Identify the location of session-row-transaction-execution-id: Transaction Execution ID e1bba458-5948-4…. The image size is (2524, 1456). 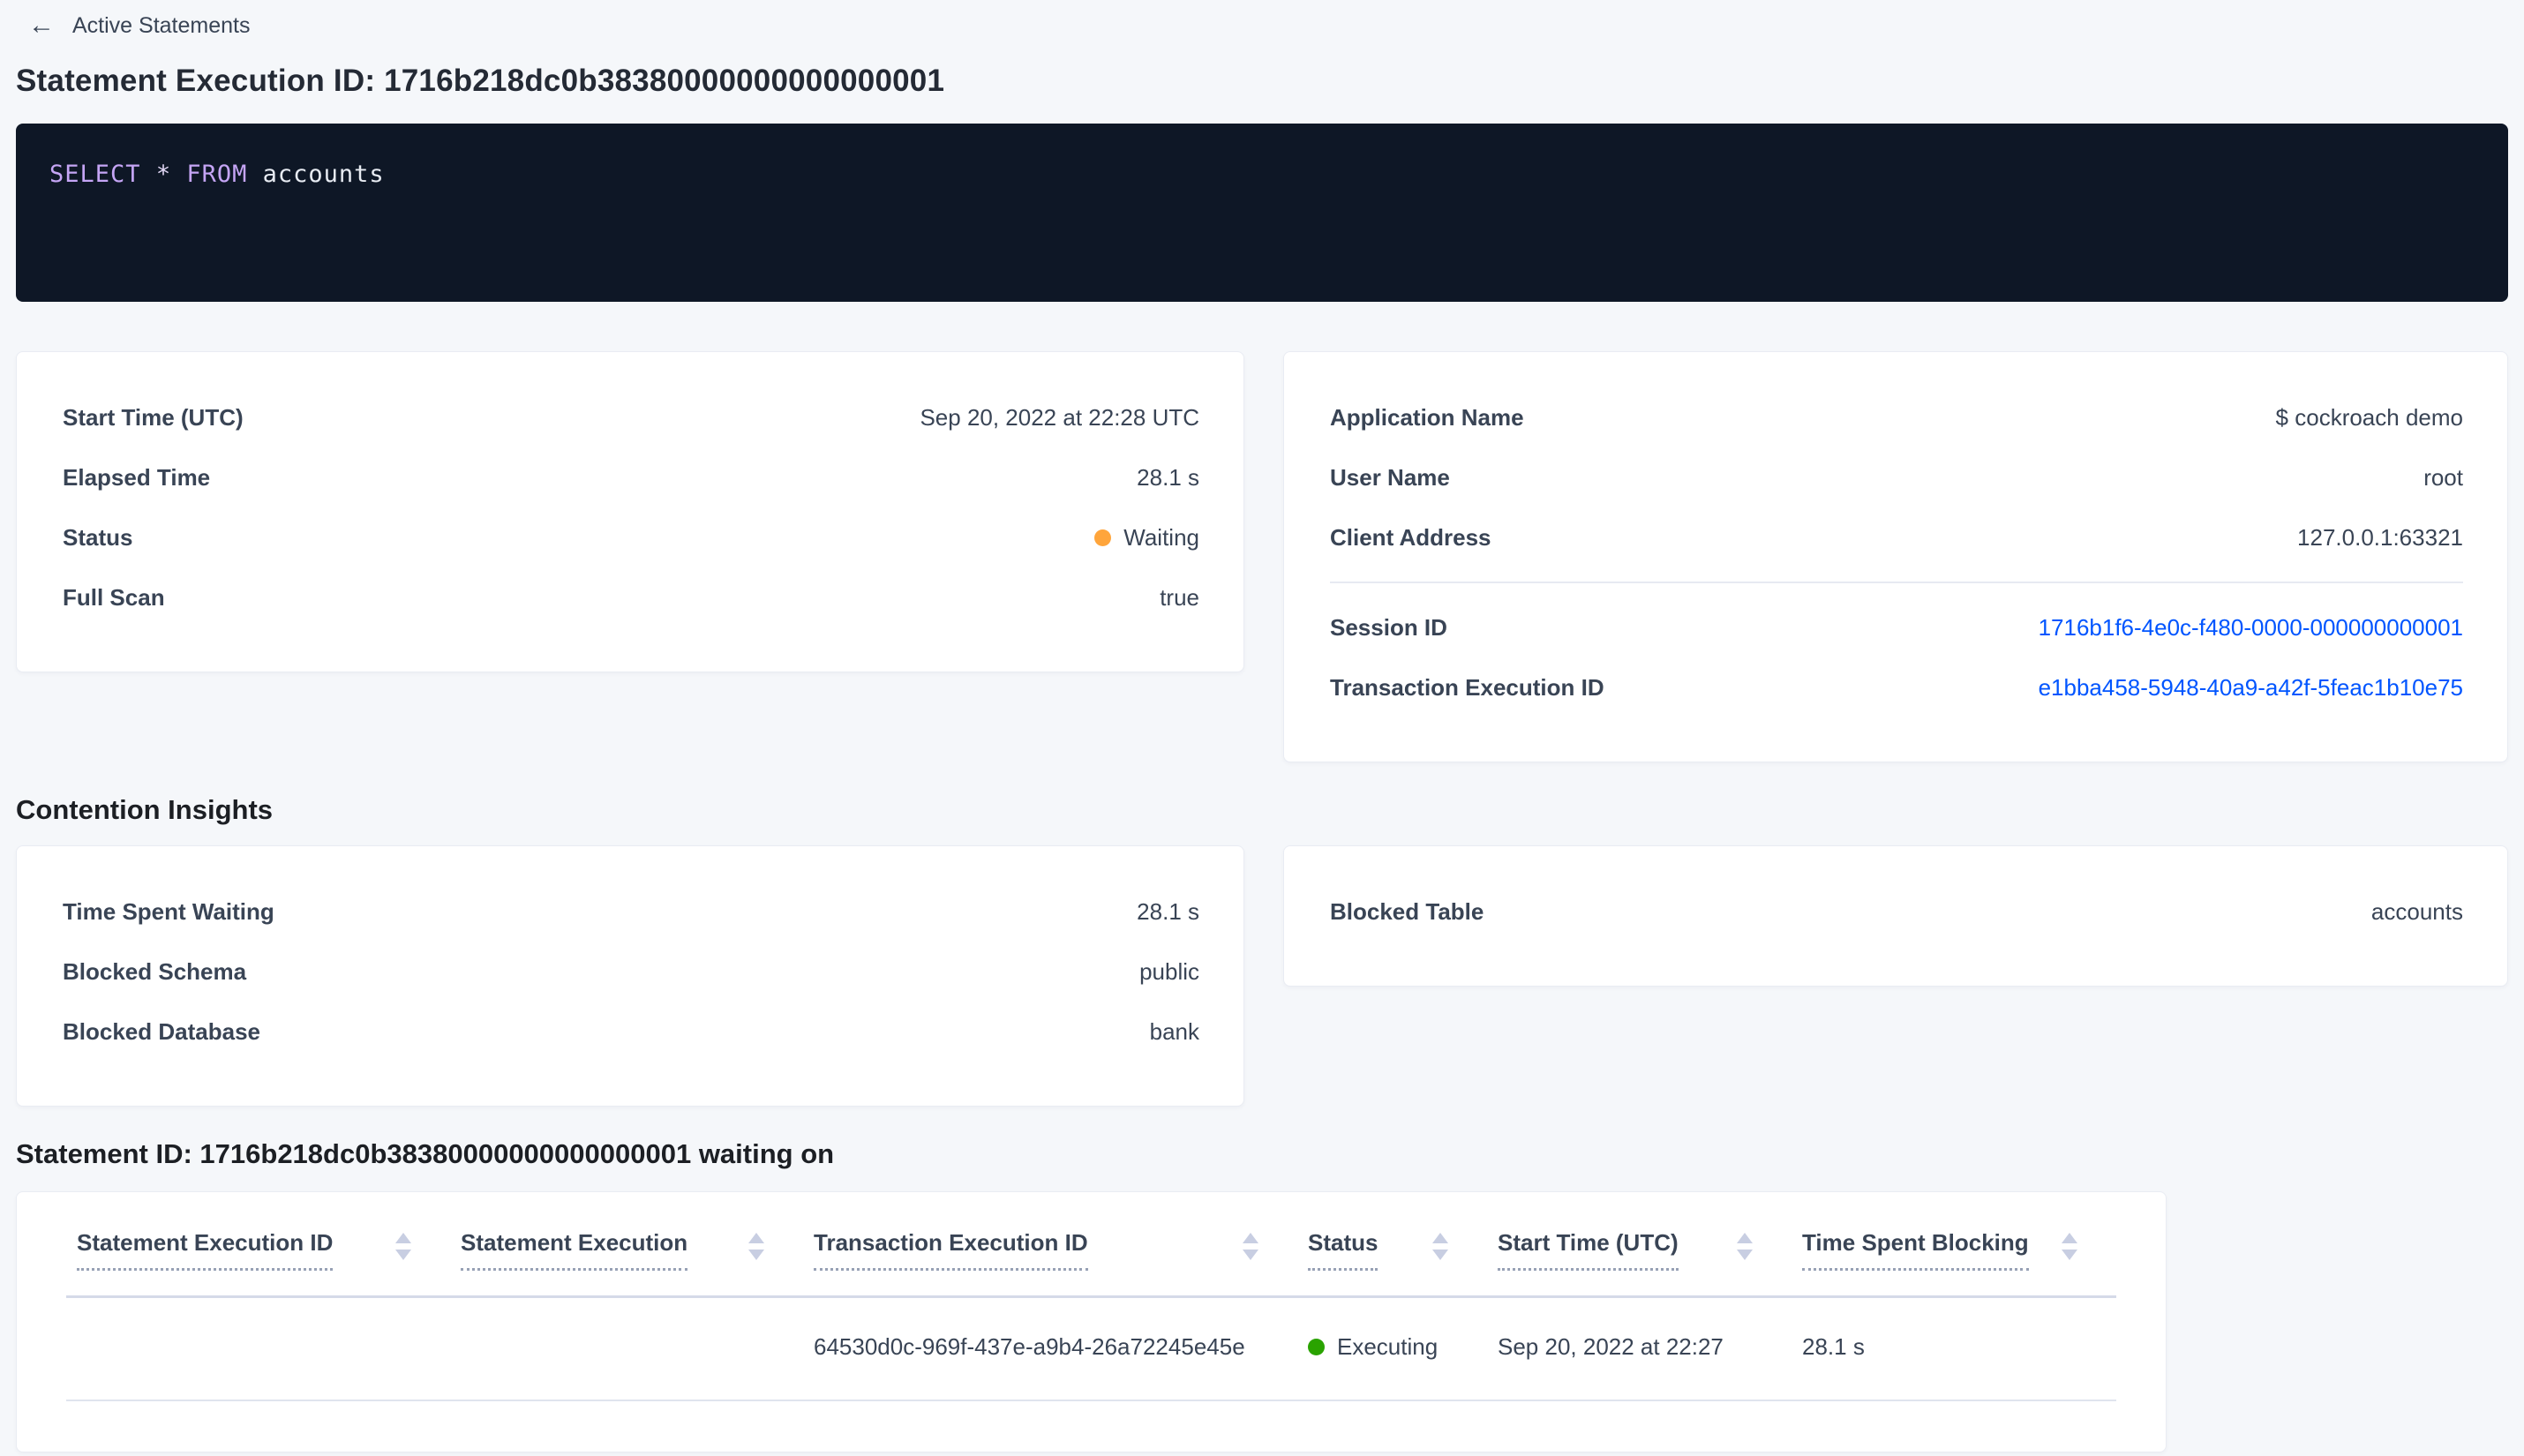
(1896, 687).